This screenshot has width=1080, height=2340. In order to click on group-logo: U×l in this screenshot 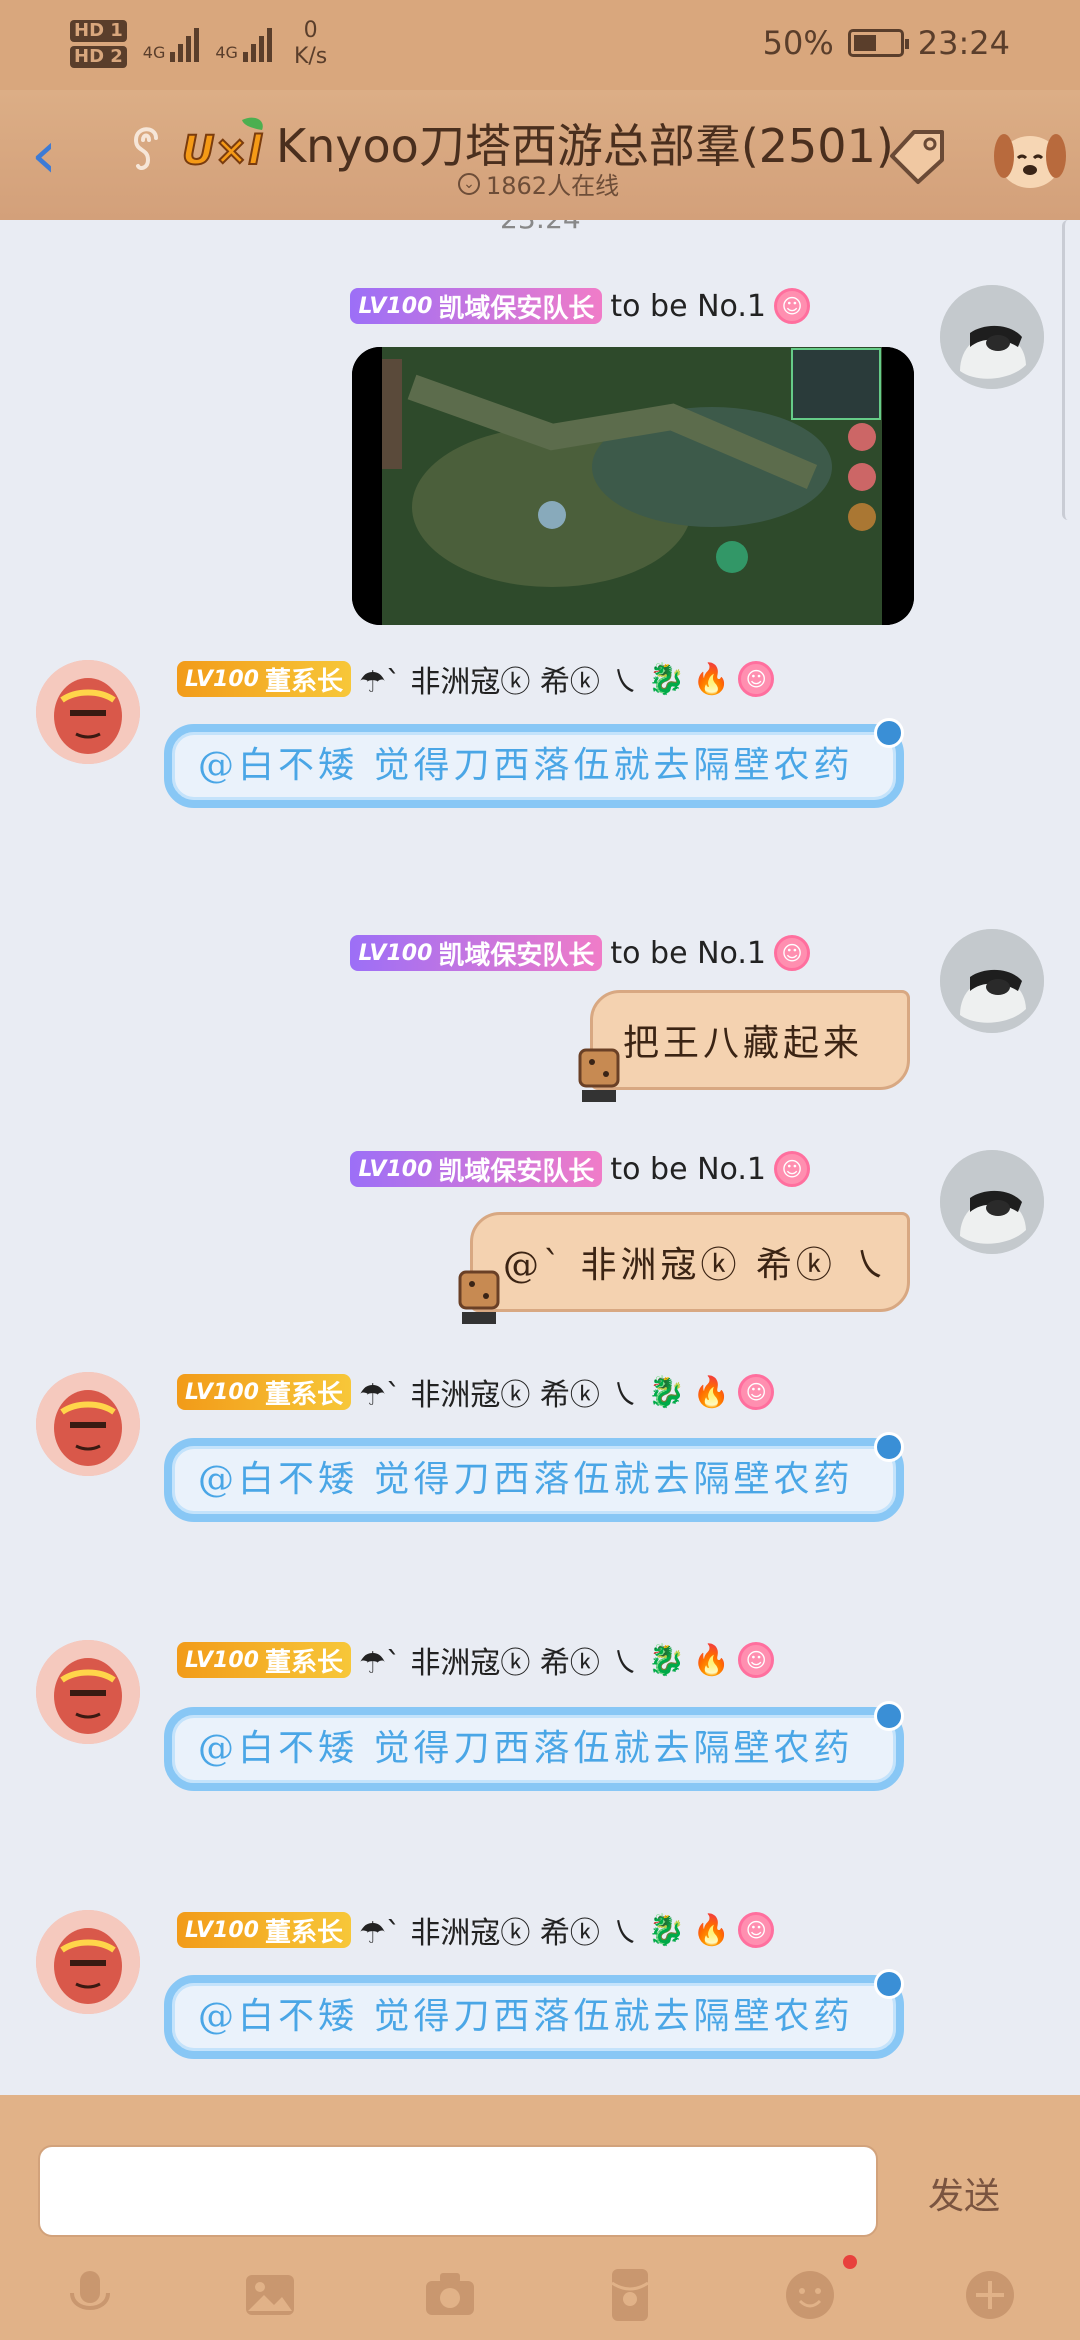, I will do `click(226, 145)`.